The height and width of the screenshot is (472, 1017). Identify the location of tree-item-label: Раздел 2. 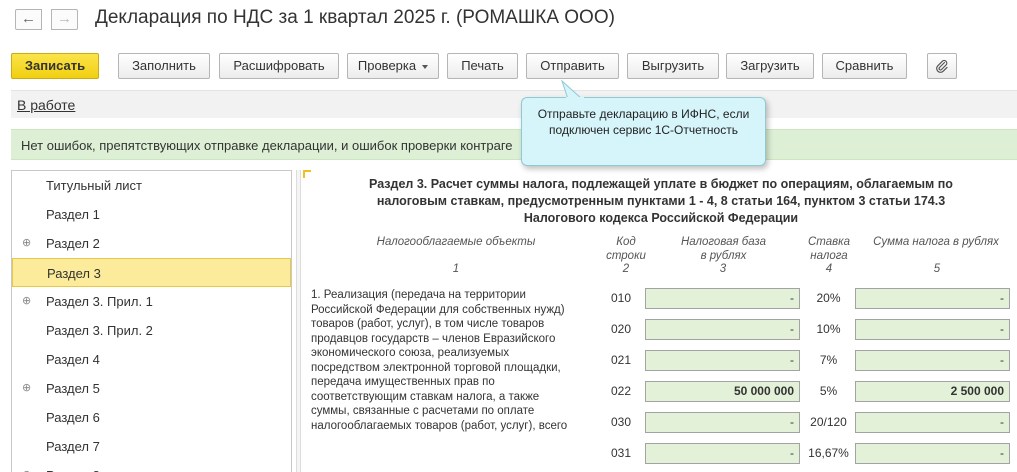
(73, 243).